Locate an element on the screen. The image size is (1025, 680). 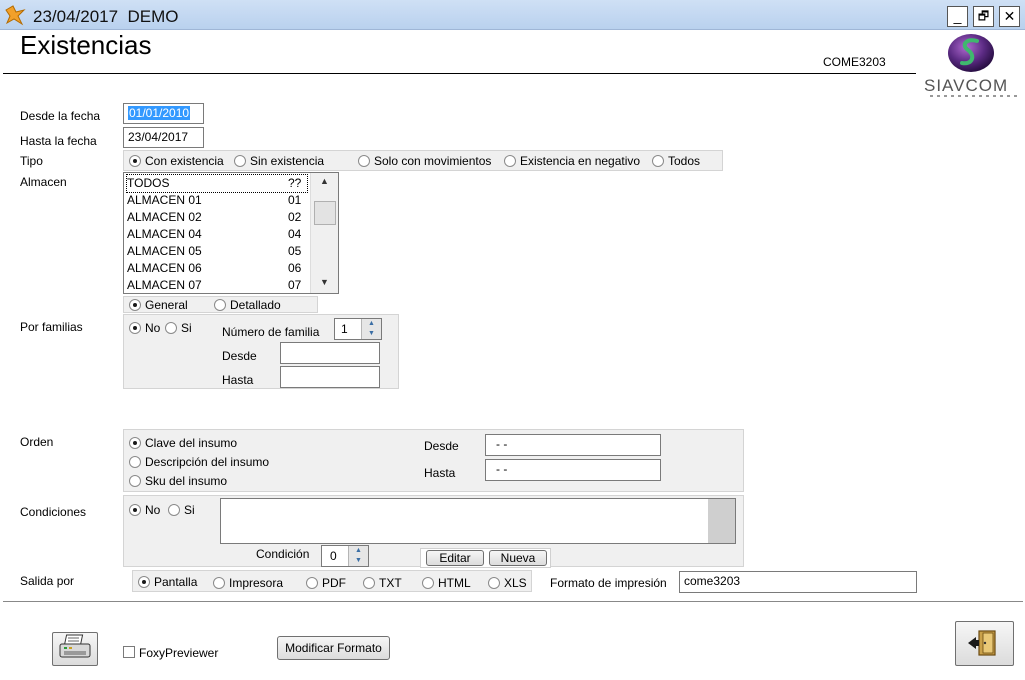
tipo-option-solo-movimientos: Solo con movimientos is located at coordinates (424, 161).